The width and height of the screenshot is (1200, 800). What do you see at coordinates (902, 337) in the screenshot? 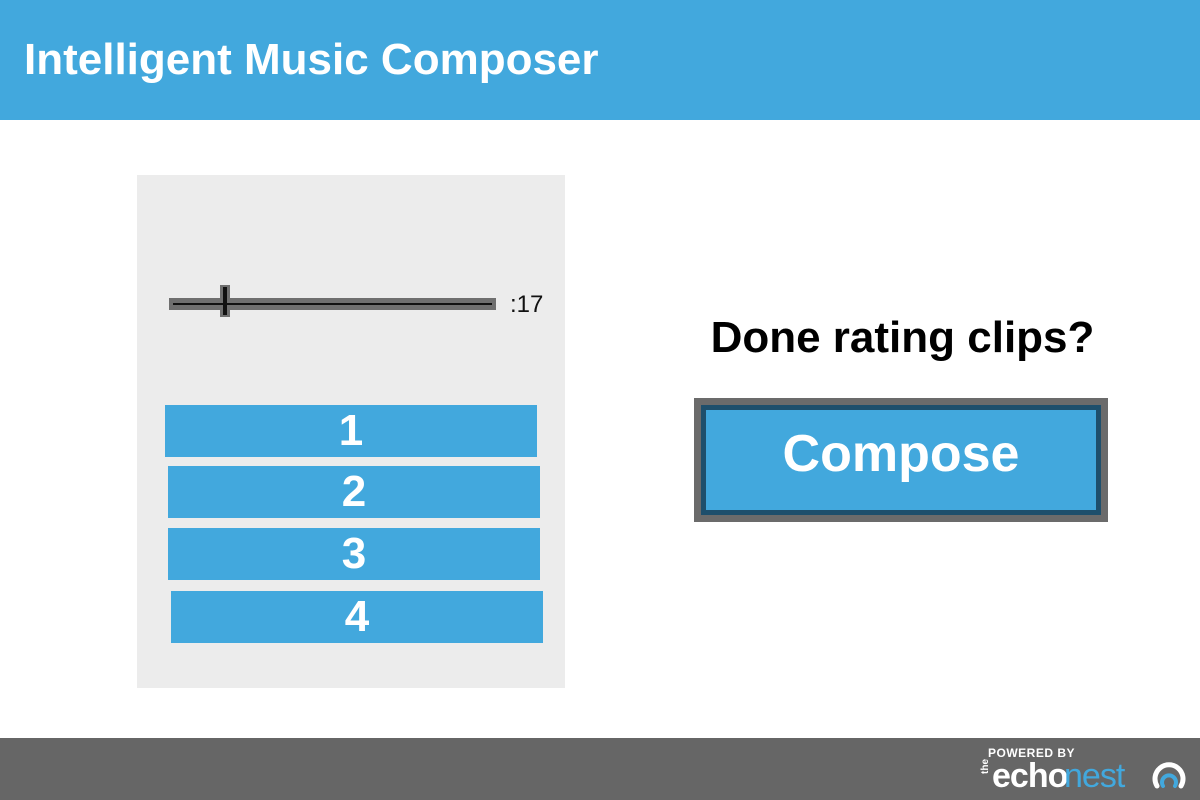
I see `done-rating-prompt: Done rating clips?` at bounding box center [902, 337].